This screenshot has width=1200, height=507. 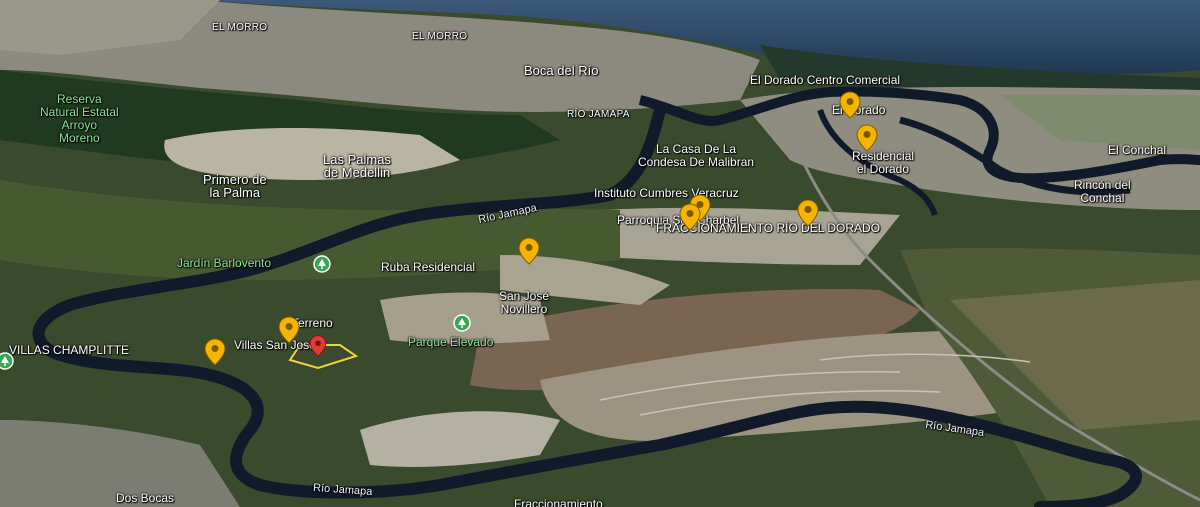 I want to click on place-label-villas-champlitte: VILLAS CHAMPLITTE, so click(x=69, y=350).